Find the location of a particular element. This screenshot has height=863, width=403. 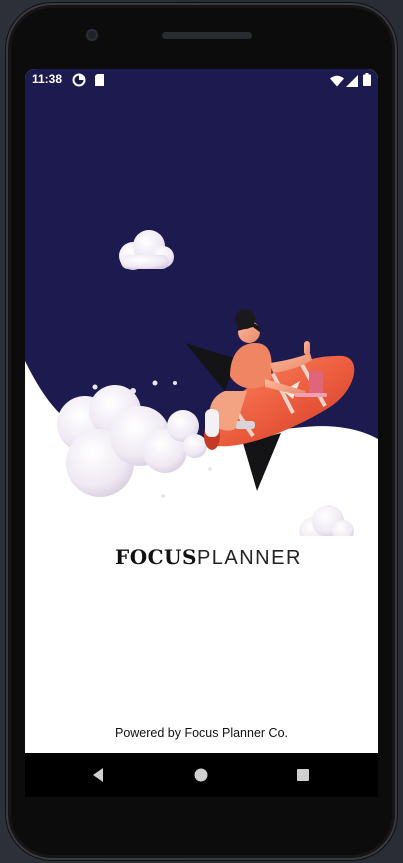

wifi-icon is located at coordinates (337, 83).